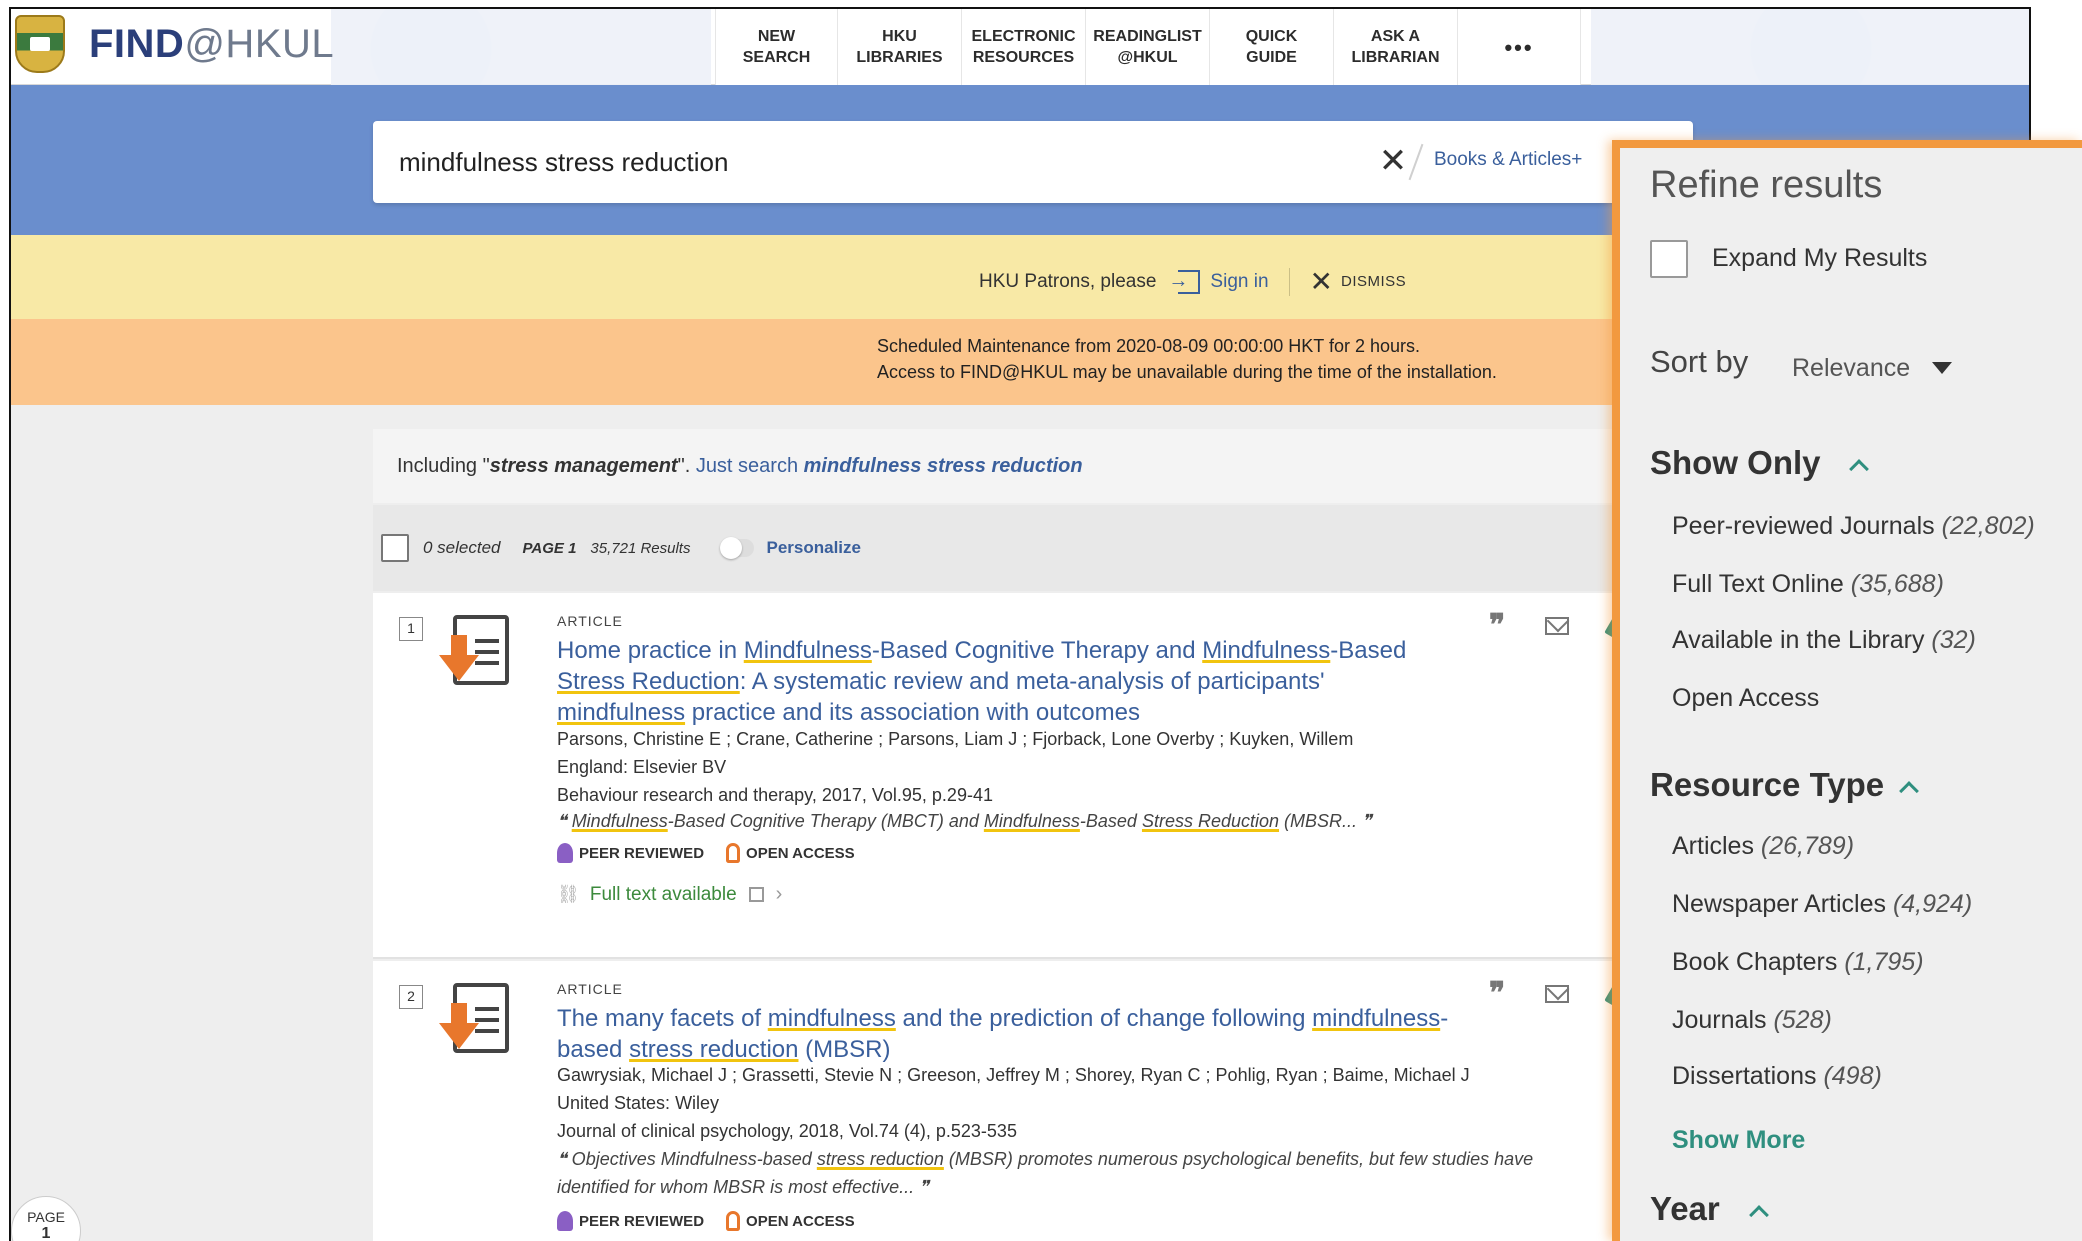  Describe the element at coordinates (1239, 282) in the screenshot. I see `sign-in-link: Sign in` at that location.